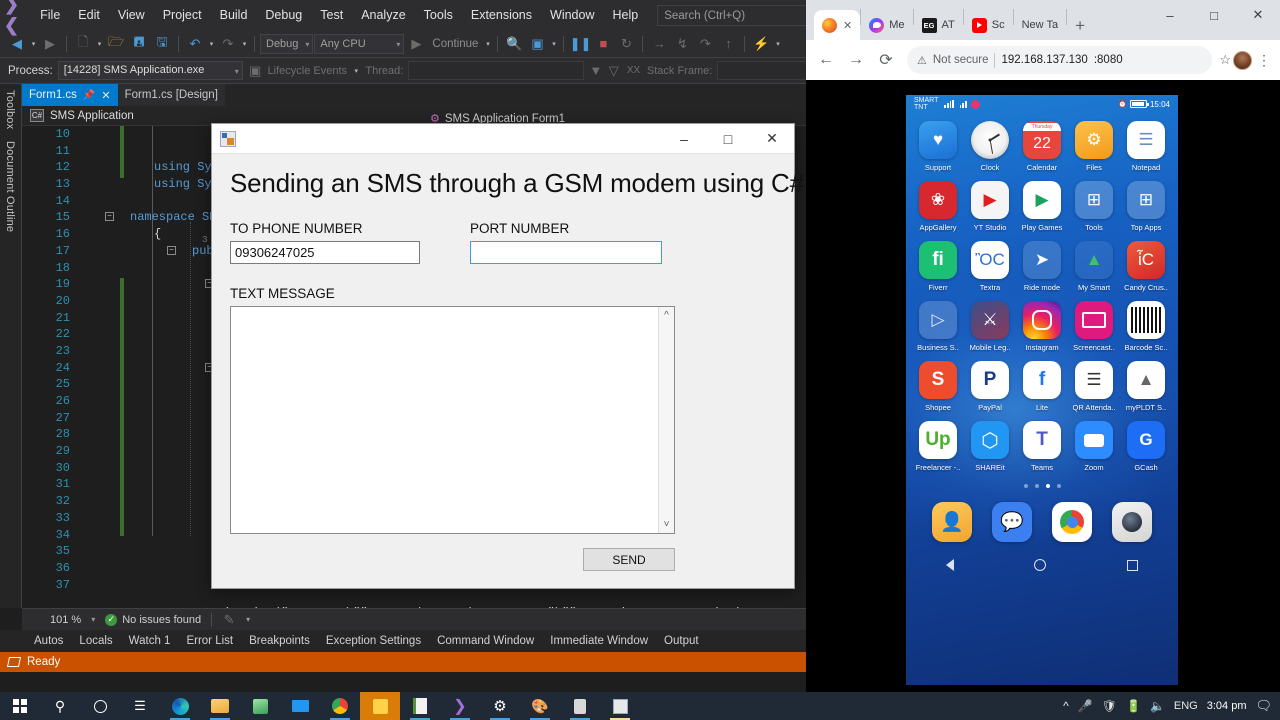 This screenshot has width=1280, height=720. Describe the element at coordinates (150, 641) in the screenshot. I see `panel-tab-watch-1: Watch 1` at that location.